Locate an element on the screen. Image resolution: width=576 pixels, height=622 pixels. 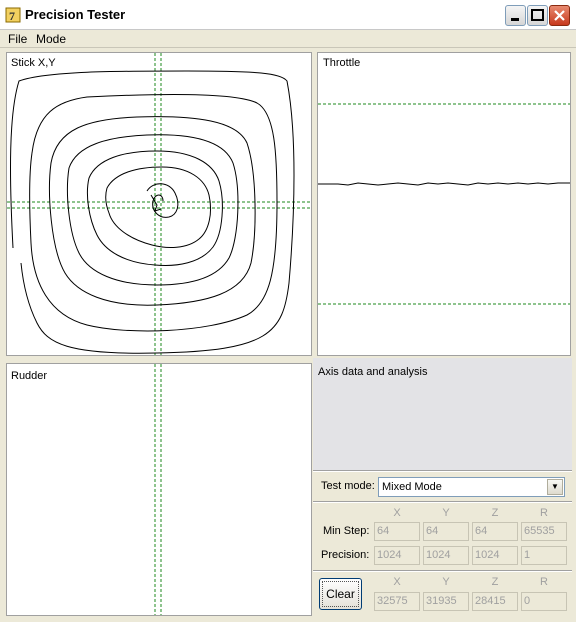
current-y-field: 31935 is located at coordinates (446, 601).